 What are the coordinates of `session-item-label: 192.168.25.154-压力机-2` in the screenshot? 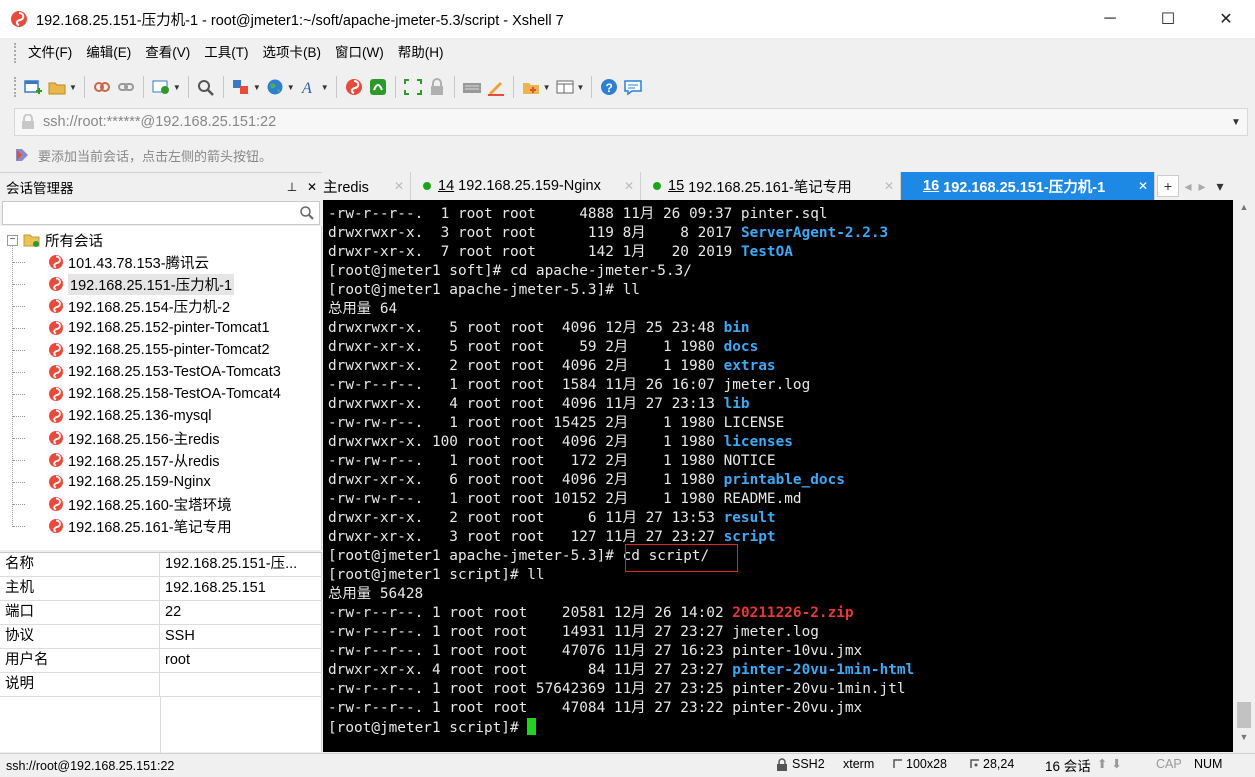 It's located at (149, 307).